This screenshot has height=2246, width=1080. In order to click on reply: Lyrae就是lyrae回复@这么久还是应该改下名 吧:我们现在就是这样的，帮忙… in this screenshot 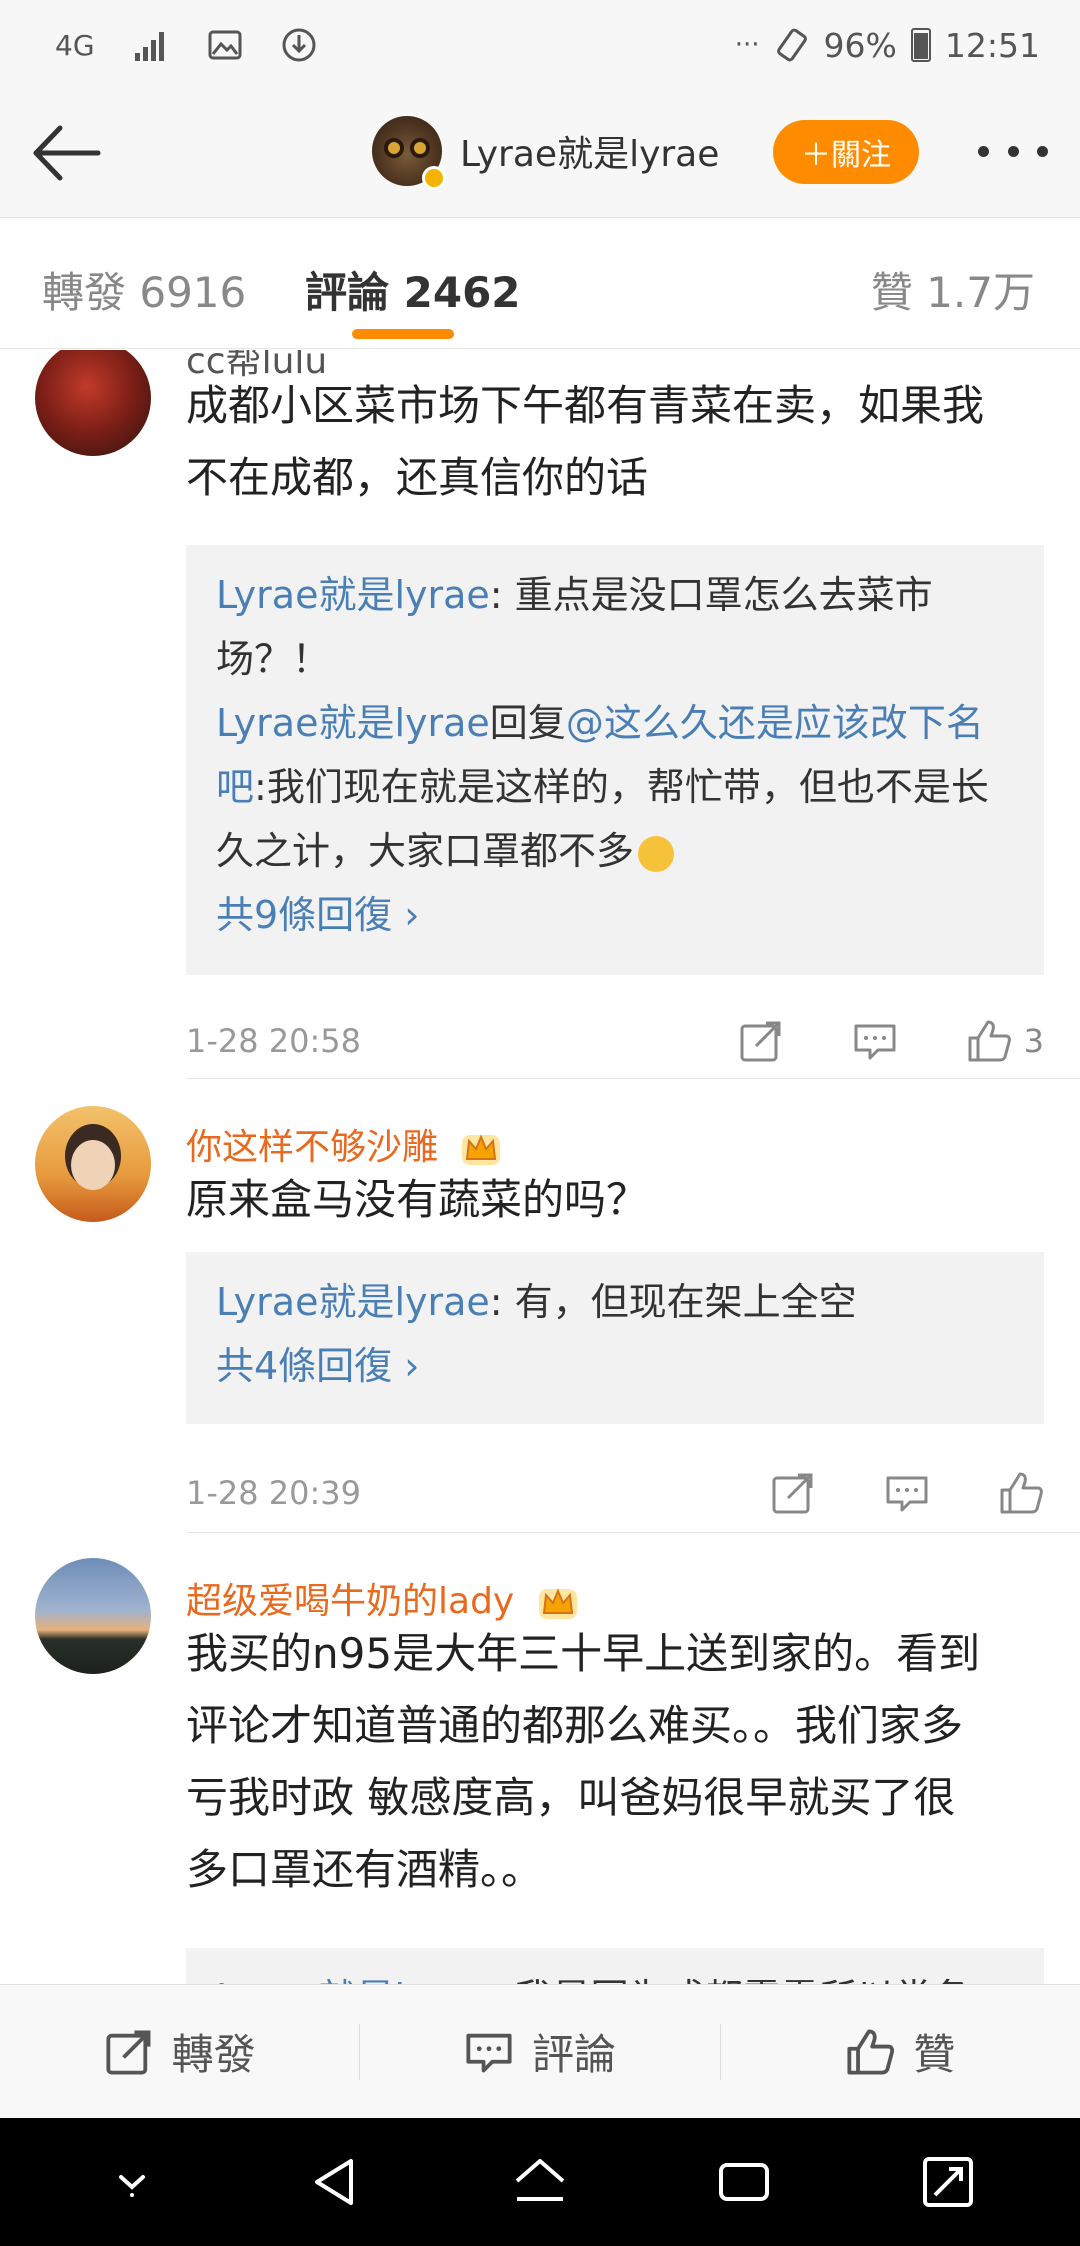, I will do `click(602, 787)`.